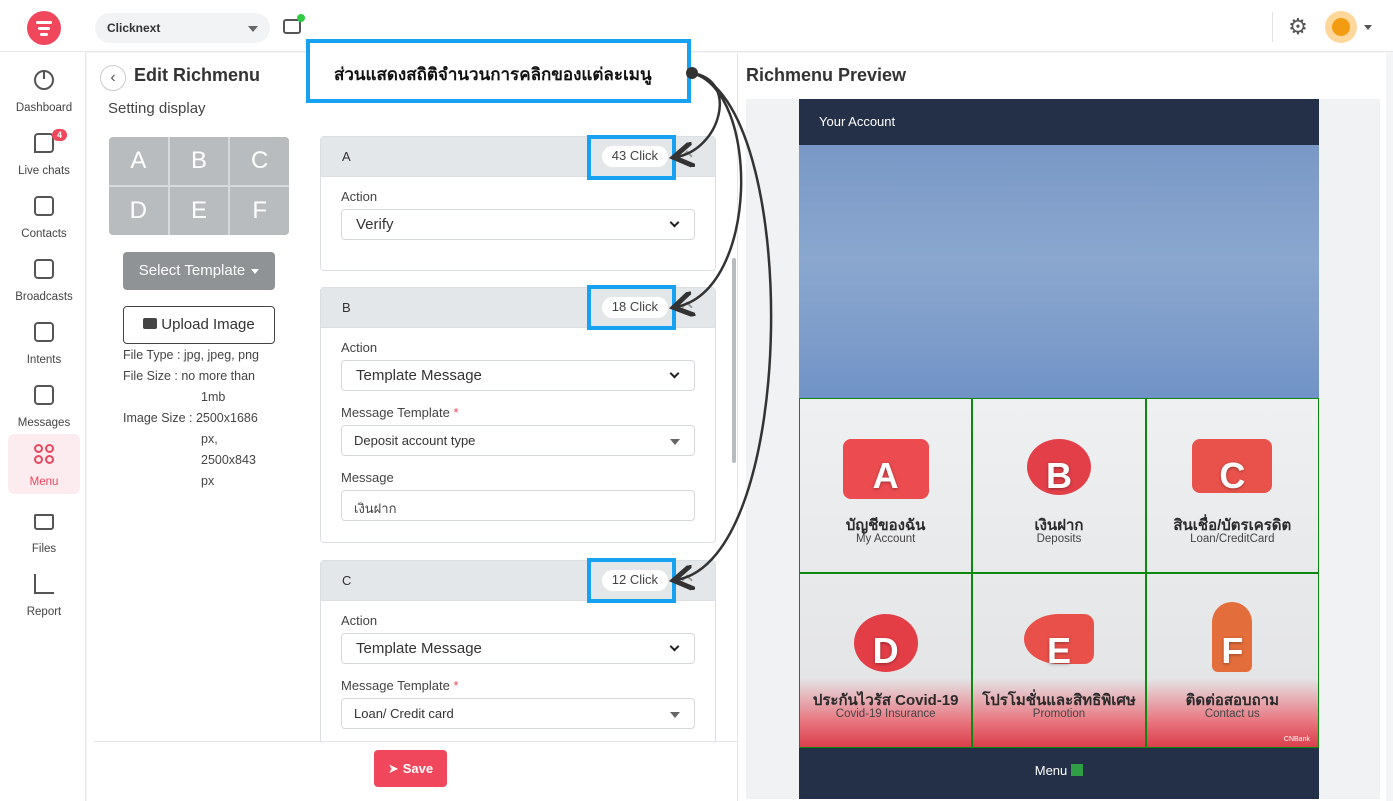 This screenshot has height=801, width=1393. What do you see at coordinates (393, 768) in the screenshot?
I see `paper-plane-icon: ➤` at bounding box center [393, 768].